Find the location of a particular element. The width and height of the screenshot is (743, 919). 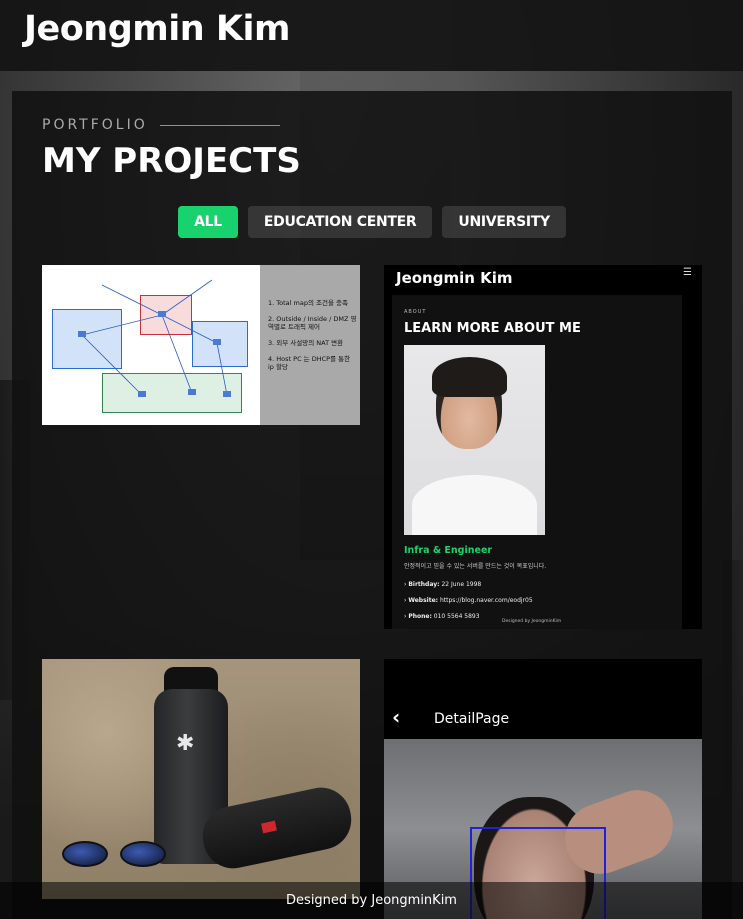

filter-education-center: EDUCATION CENTER is located at coordinates (340, 222).